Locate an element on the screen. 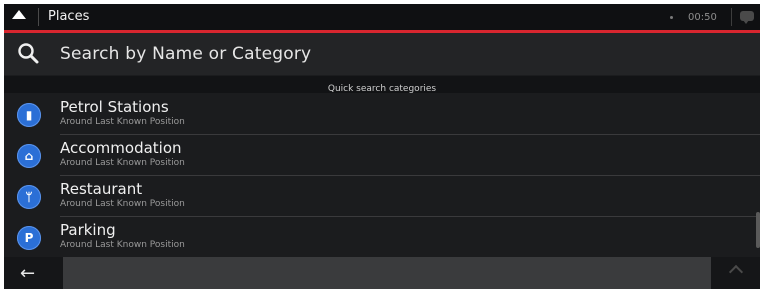  cutlery-icon: ᛘ is located at coordinates (29, 197).